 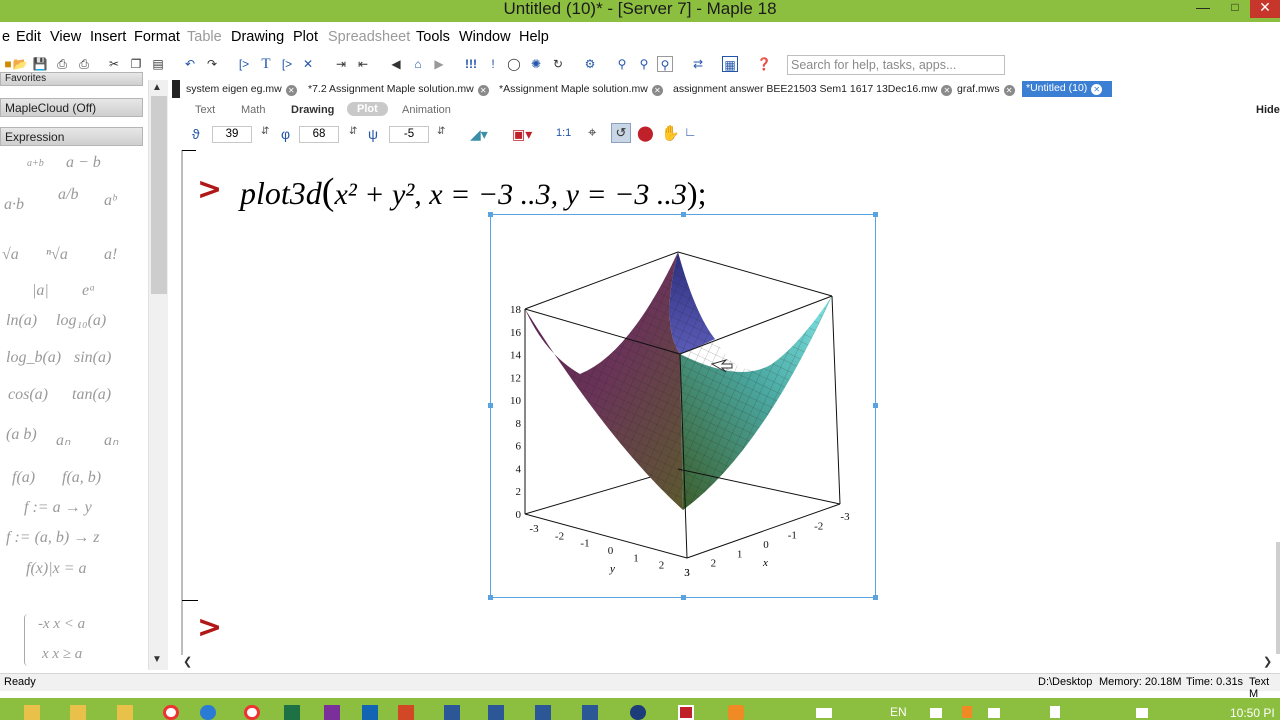 I want to click on palette-item: aᵇ, so click(x=110, y=201).